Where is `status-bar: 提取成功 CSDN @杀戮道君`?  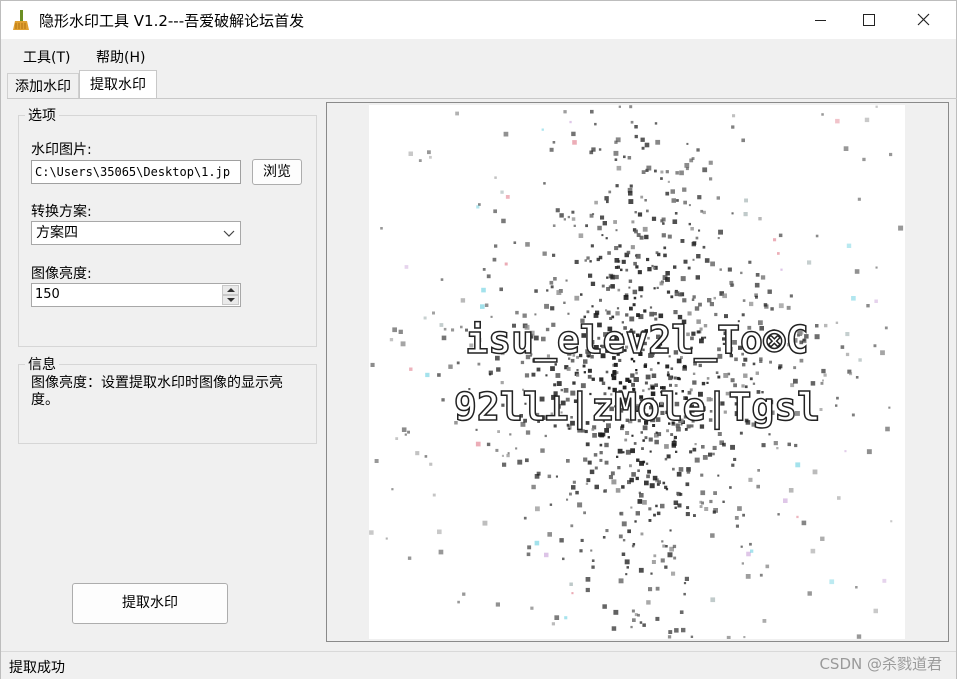
status-bar: 提取成功 CSDN @杀戮道君 is located at coordinates (478, 665).